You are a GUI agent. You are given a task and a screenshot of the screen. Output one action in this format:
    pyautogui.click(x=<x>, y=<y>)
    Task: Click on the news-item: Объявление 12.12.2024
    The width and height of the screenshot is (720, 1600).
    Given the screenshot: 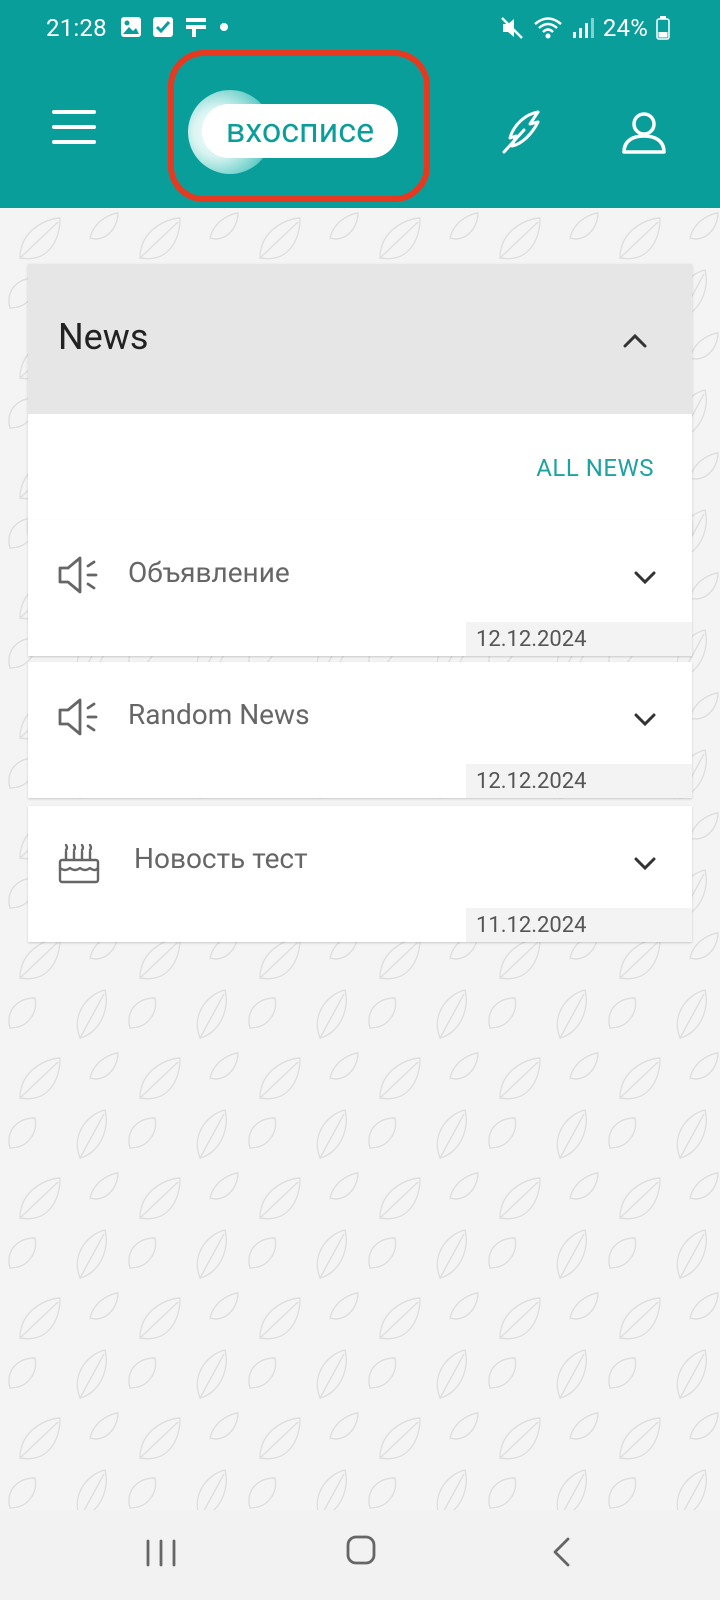 What is the action you would take?
    pyautogui.click(x=360, y=588)
    